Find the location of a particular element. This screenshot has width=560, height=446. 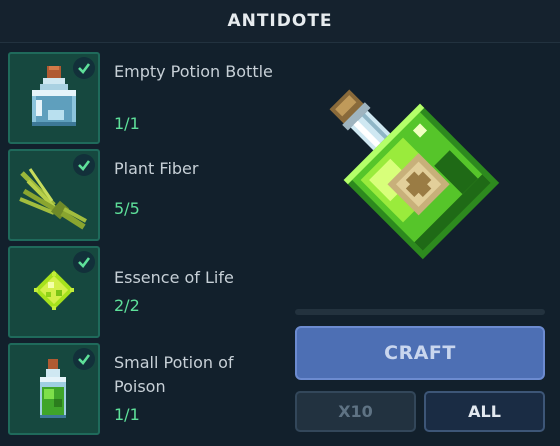

ingredient-row: Empty Potion Bottle 1/1 is located at coordinates (148, 98).